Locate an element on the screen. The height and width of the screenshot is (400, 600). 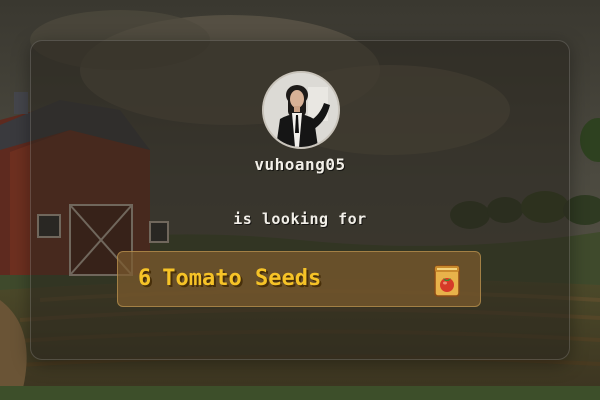
user-avatar is located at coordinates (301, 110).